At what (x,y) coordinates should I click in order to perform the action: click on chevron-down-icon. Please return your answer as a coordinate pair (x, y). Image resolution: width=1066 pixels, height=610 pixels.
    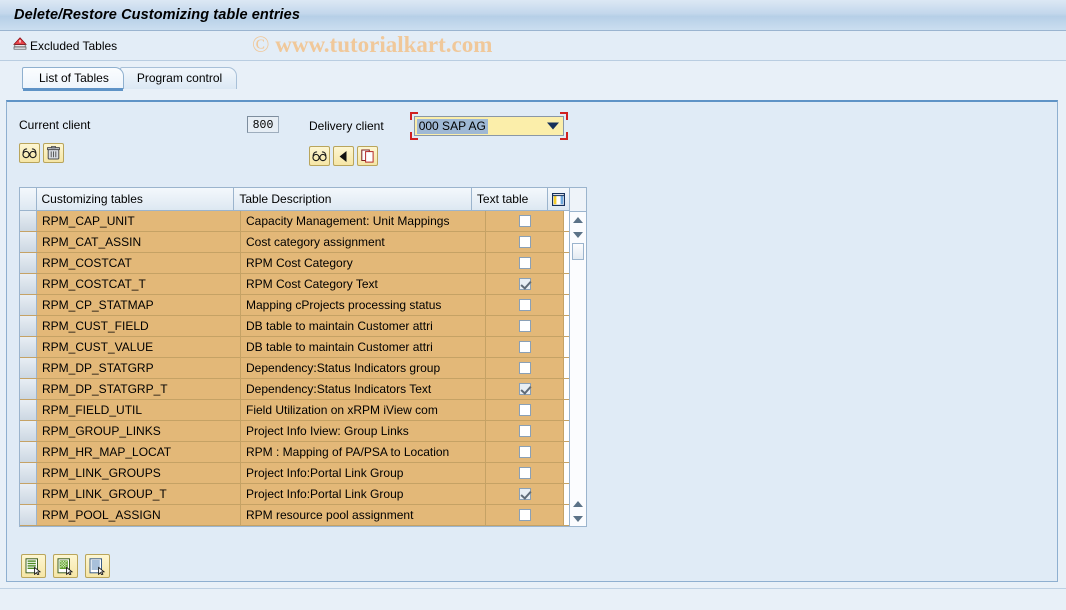
    Looking at the image, I should click on (552, 126).